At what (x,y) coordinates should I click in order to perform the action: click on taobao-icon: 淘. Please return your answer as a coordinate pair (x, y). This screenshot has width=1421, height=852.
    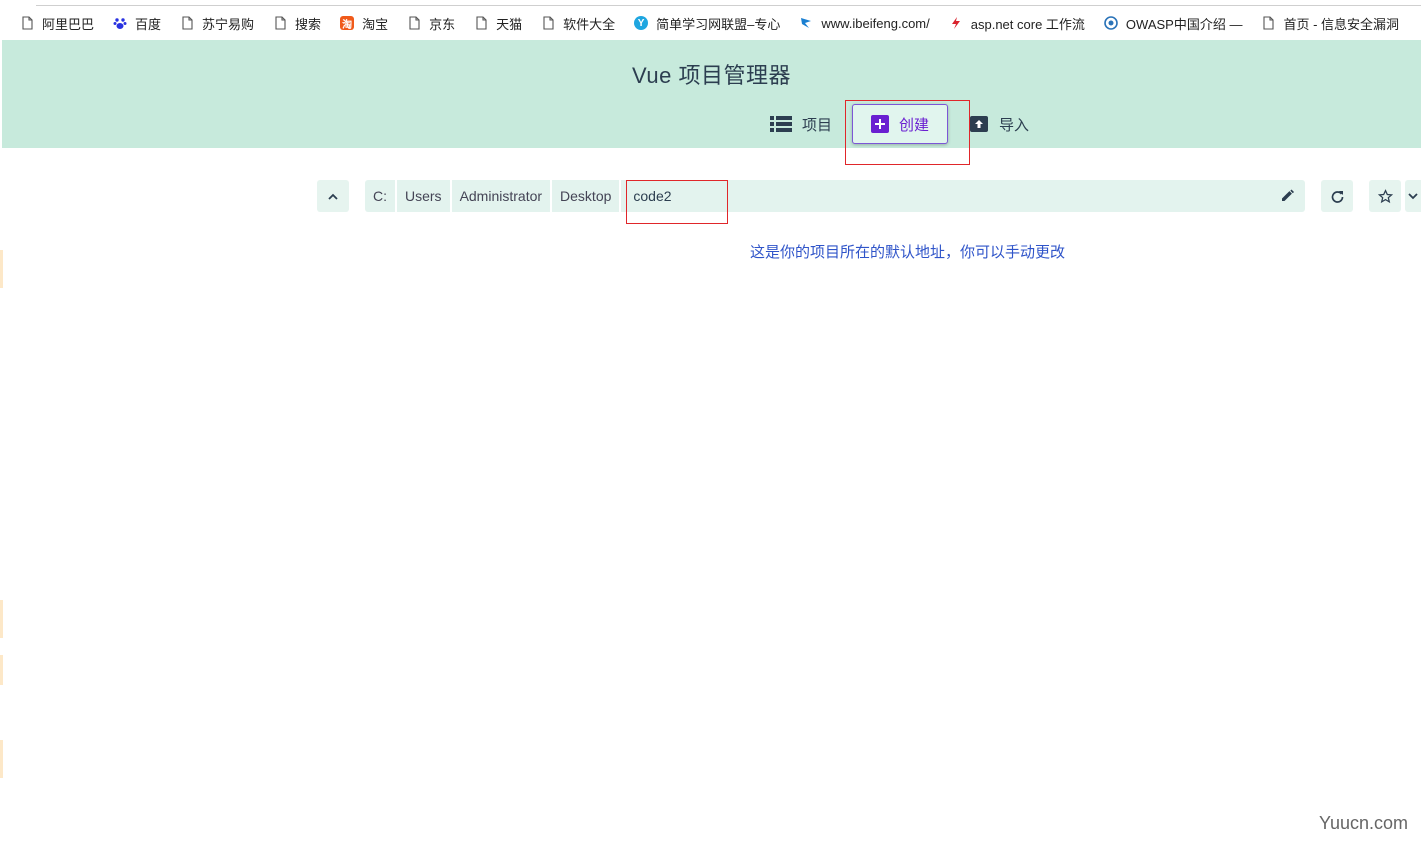
    Looking at the image, I should click on (347, 23).